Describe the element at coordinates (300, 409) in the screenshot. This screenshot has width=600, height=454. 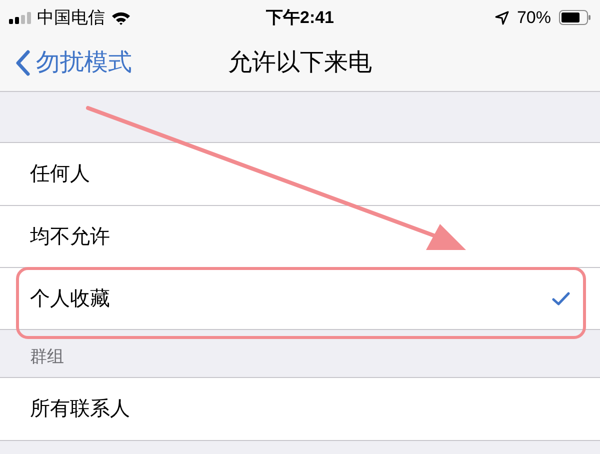
I see `option-row: 所有联系人` at that location.